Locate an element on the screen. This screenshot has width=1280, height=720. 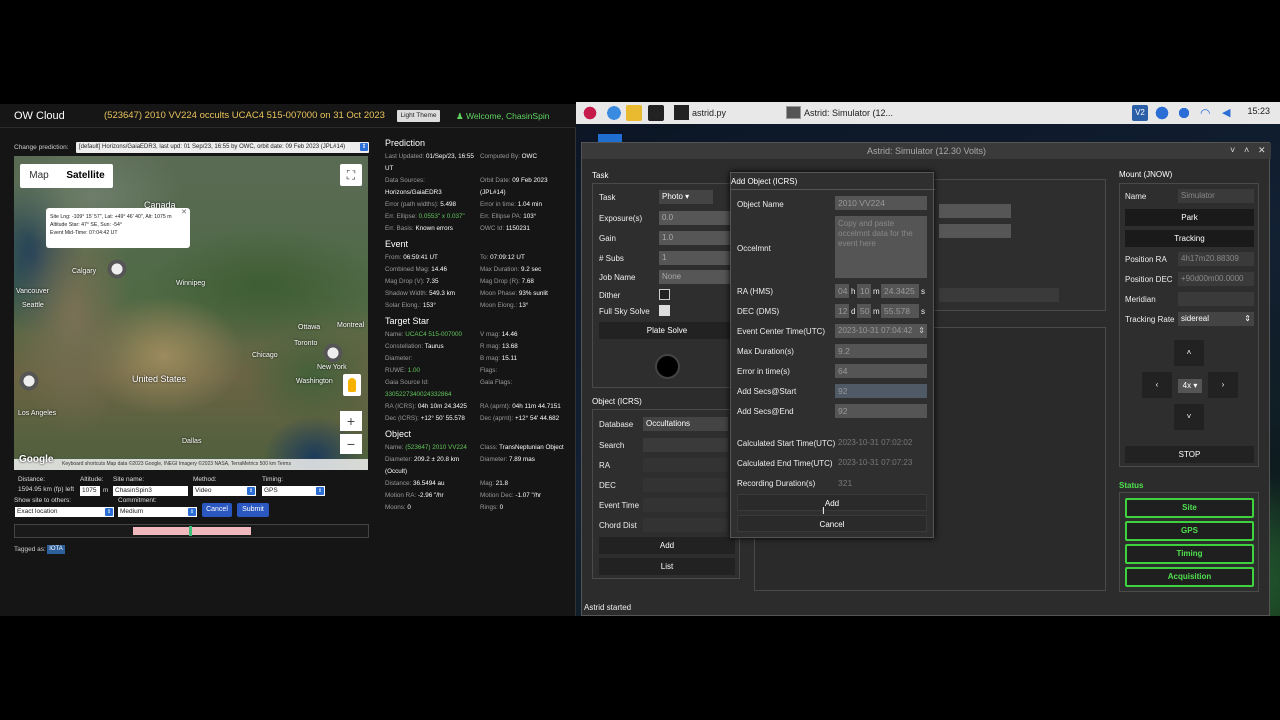
bluetooth-icon is located at coordinates (1184, 113).